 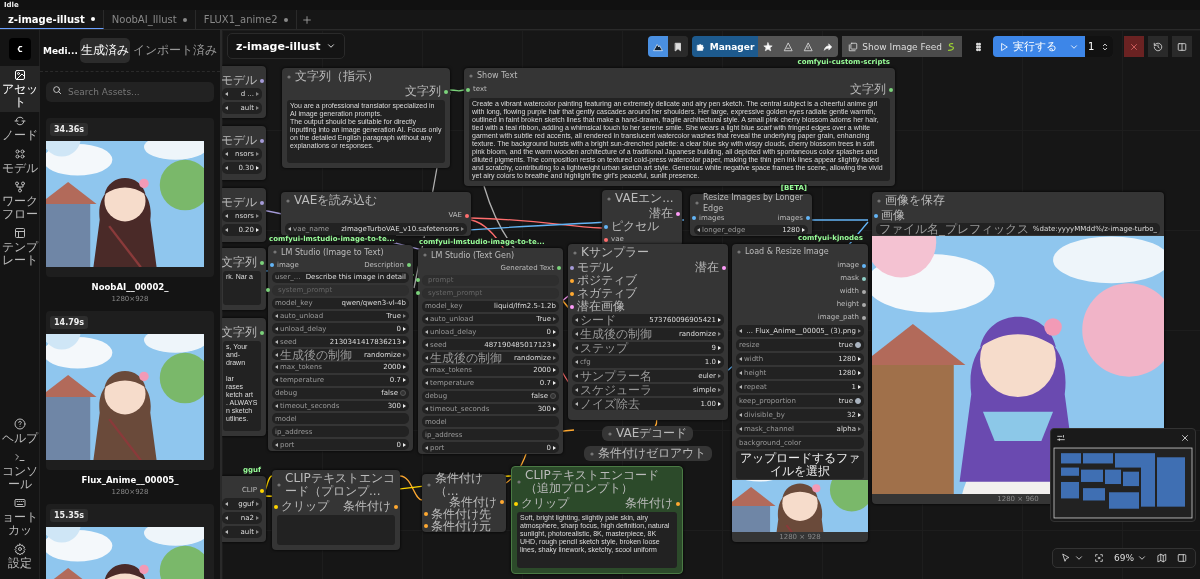 I want to click on workflow-tab: NoobAI_Illust, so click(x=149, y=19).